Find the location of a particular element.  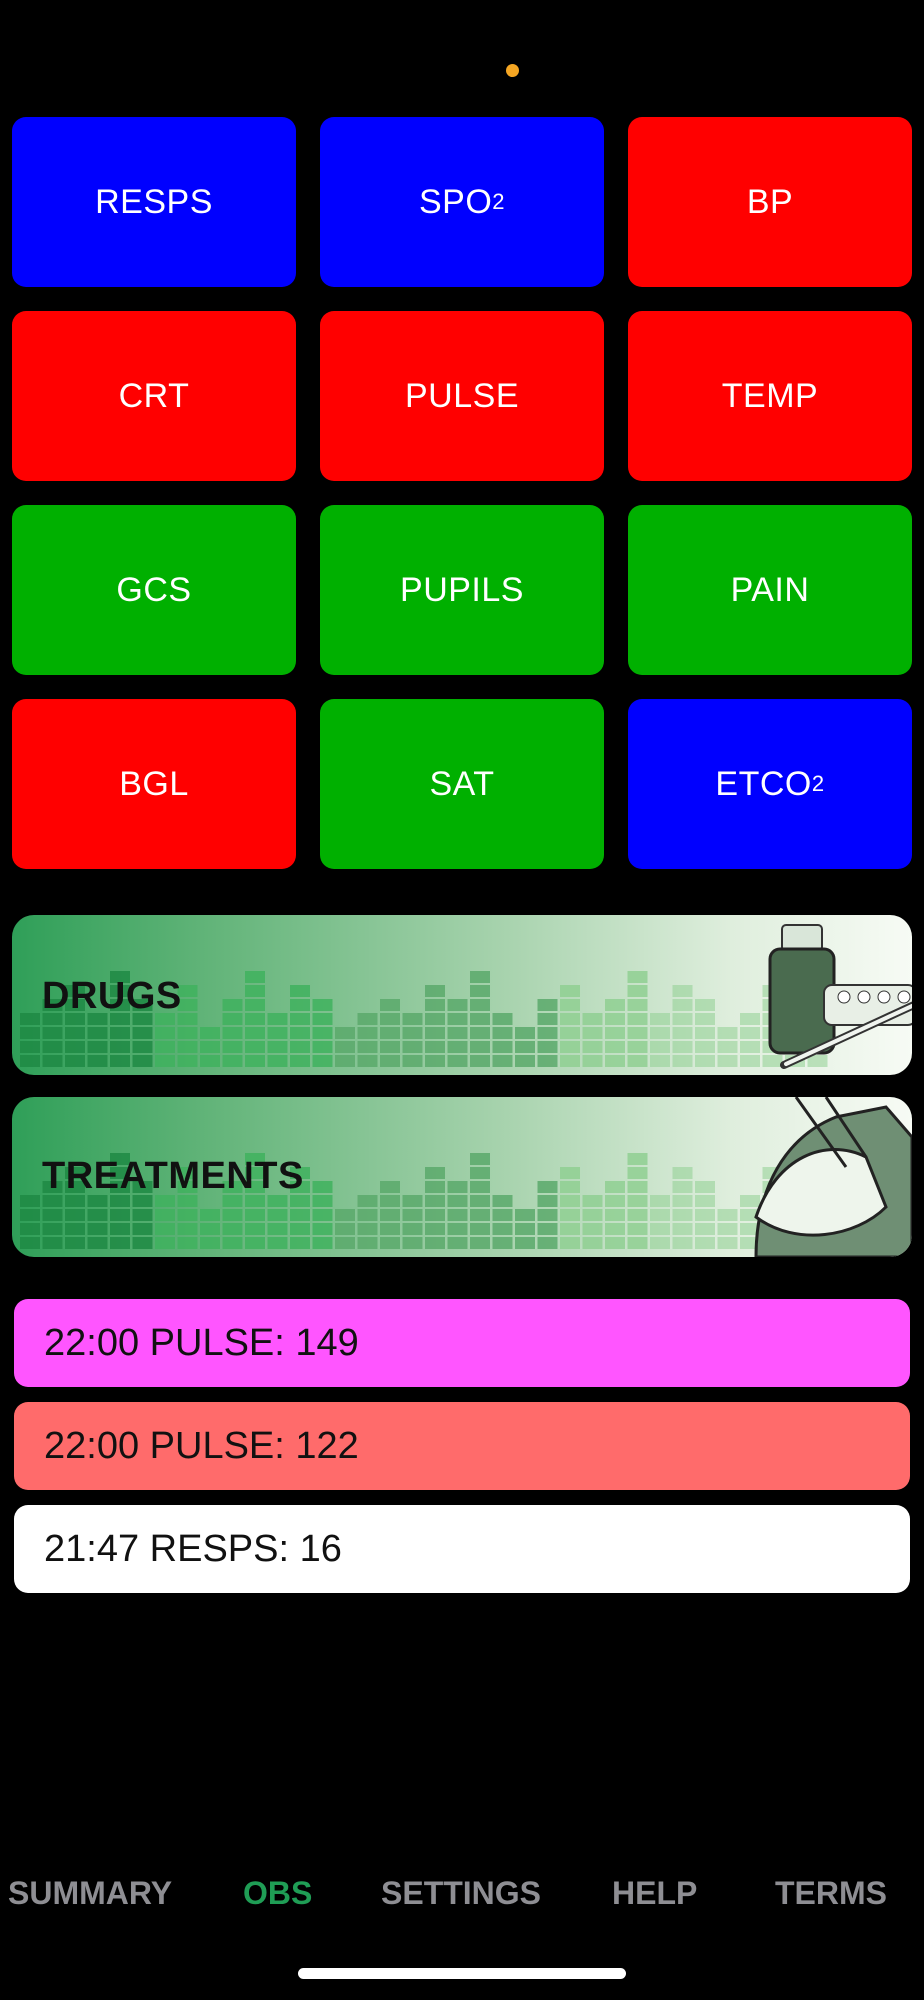

bp-button: BP is located at coordinates (770, 202).